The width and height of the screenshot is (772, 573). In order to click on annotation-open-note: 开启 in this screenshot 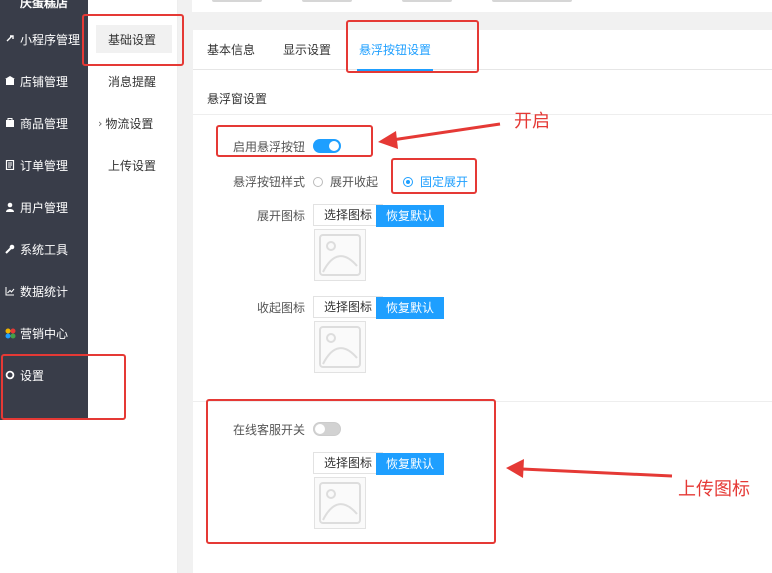, I will do `click(532, 121)`.